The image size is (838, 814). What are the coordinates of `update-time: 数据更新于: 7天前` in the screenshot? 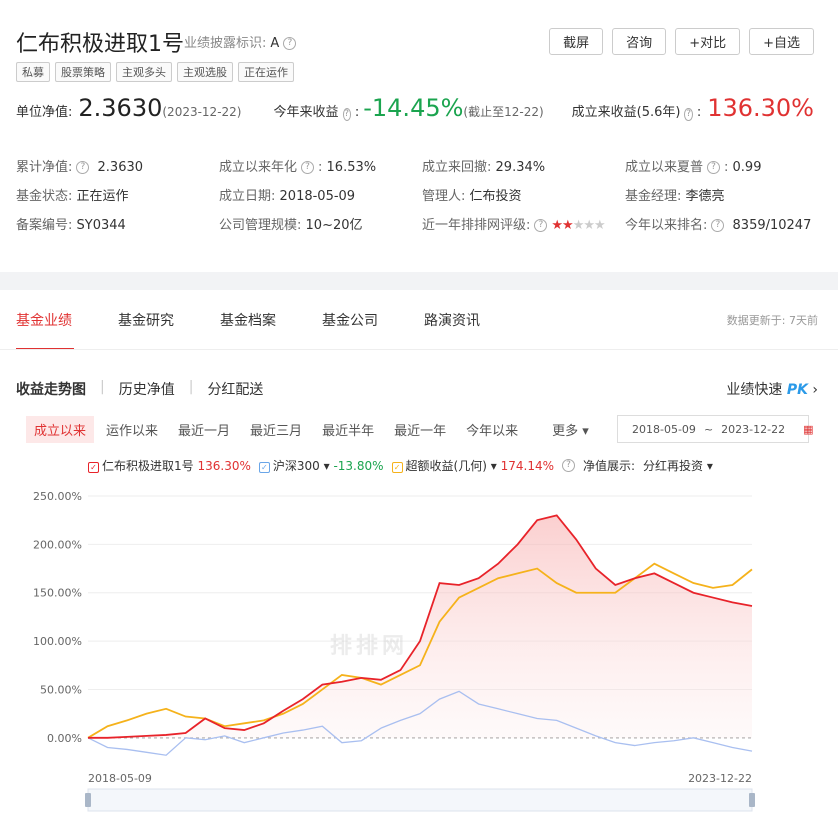 It's located at (772, 320).